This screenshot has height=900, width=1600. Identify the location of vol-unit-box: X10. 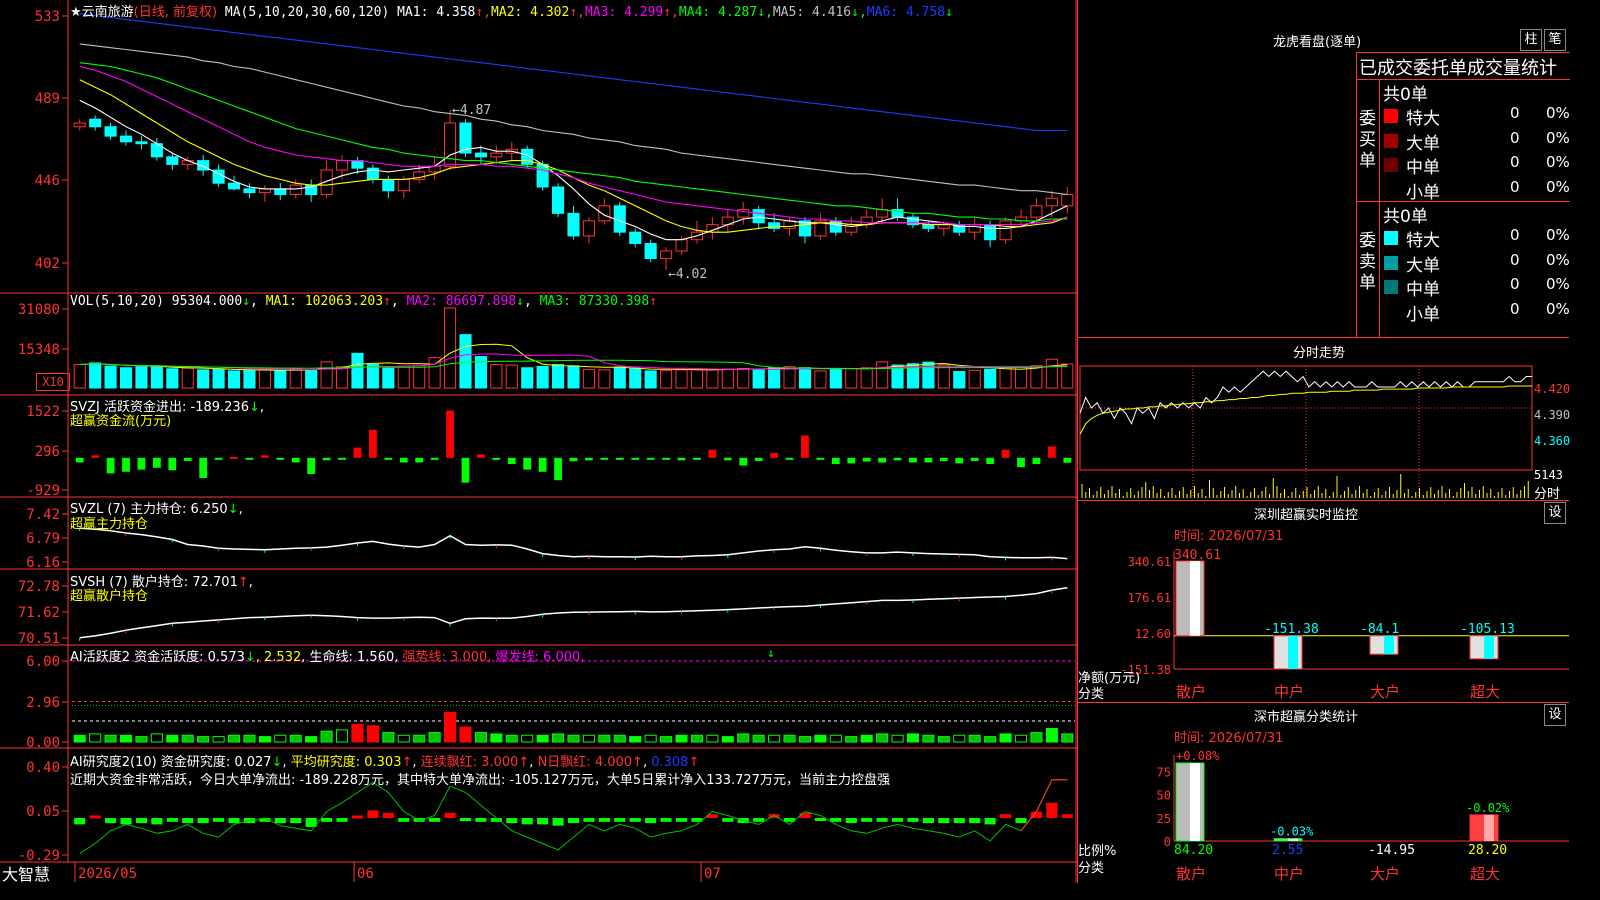
(53, 382).